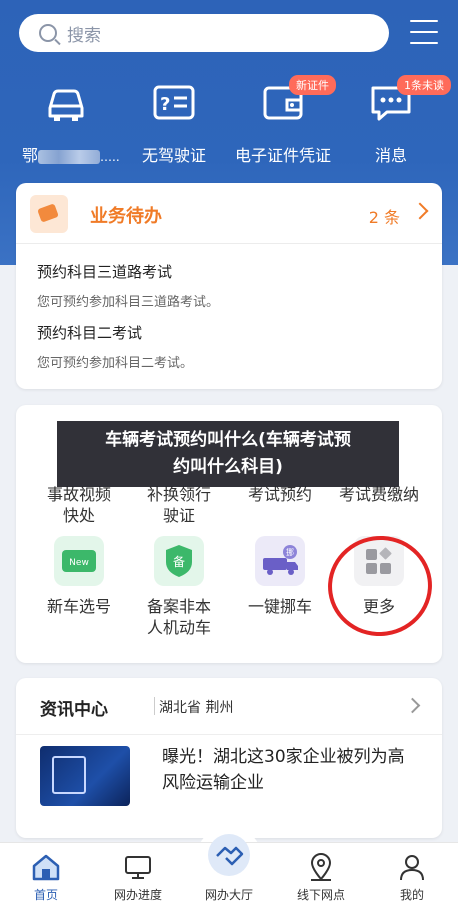 The height and width of the screenshot is (910, 458). I want to click on todo-item: 预约科目三道路考试 您可预约参加科目三道路考试。, so click(128, 285).